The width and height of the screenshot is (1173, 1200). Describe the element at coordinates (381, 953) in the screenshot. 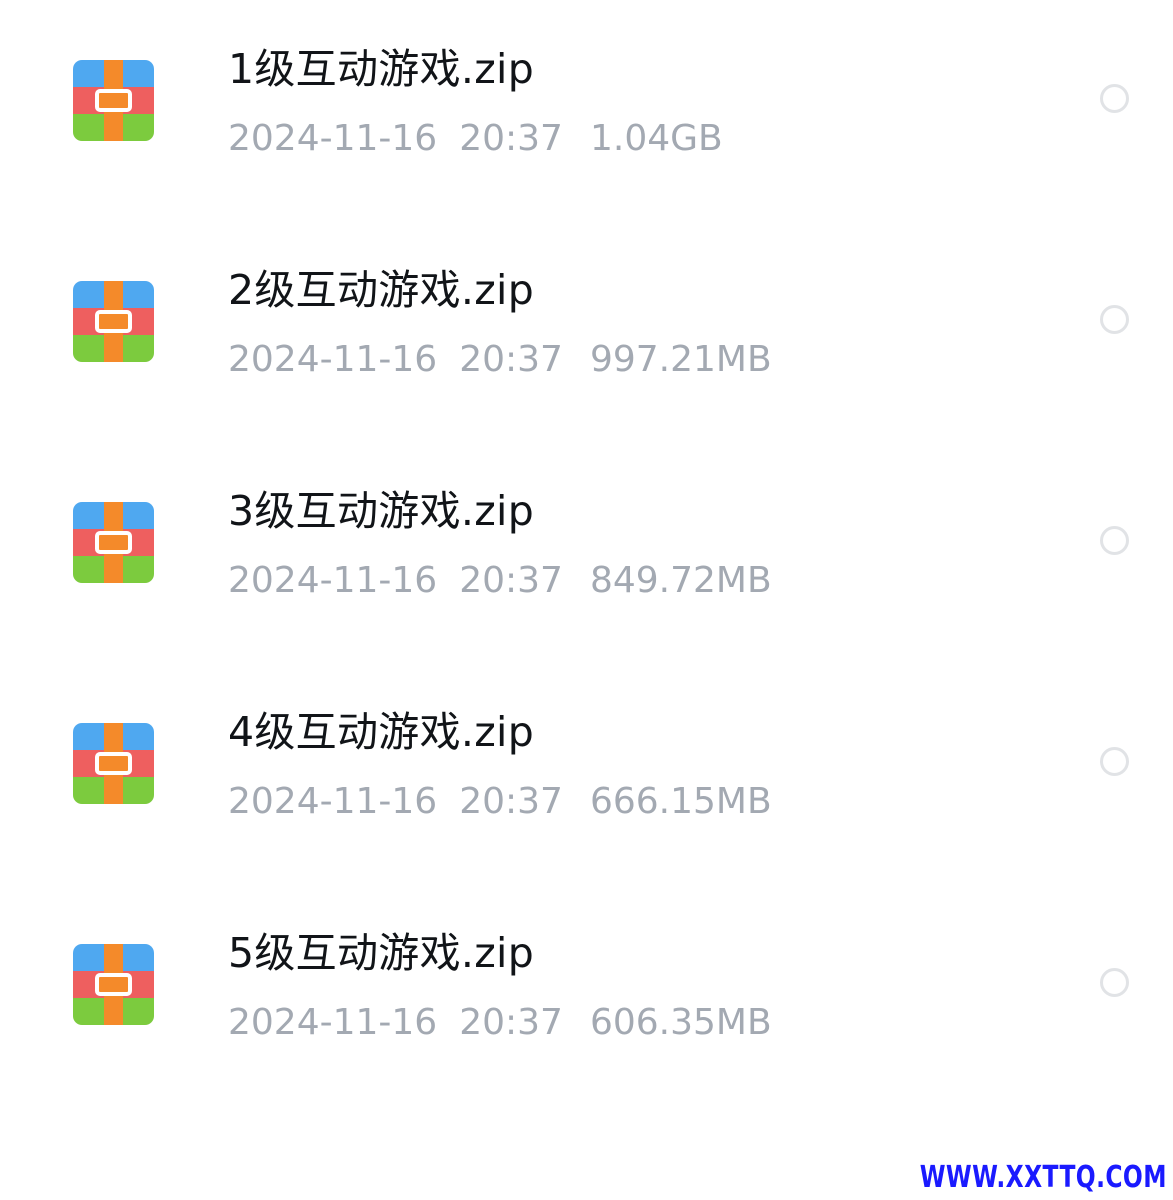

I see `file-name: 5级互动游戏.zip` at that location.